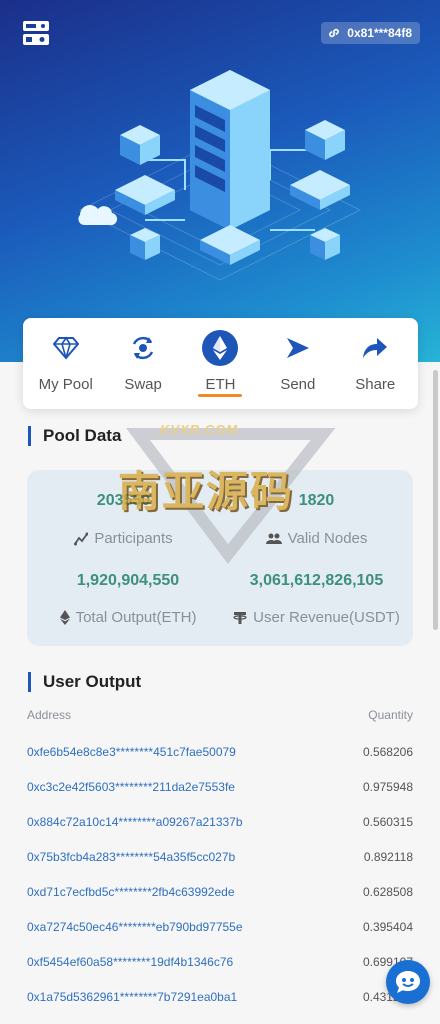 The width and height of the screenshot is (440, 1024). Describe the element at coordinates (375, 384) in the screenshot. I see `action-label: Share` at that location.